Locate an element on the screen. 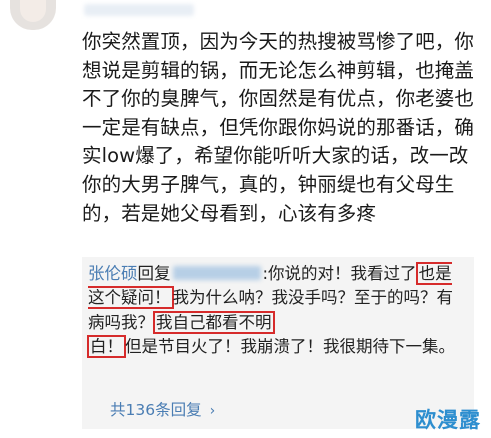 This screenshot has height=438, width=491. blurred-replied-user is located at coordinates (216, 273).